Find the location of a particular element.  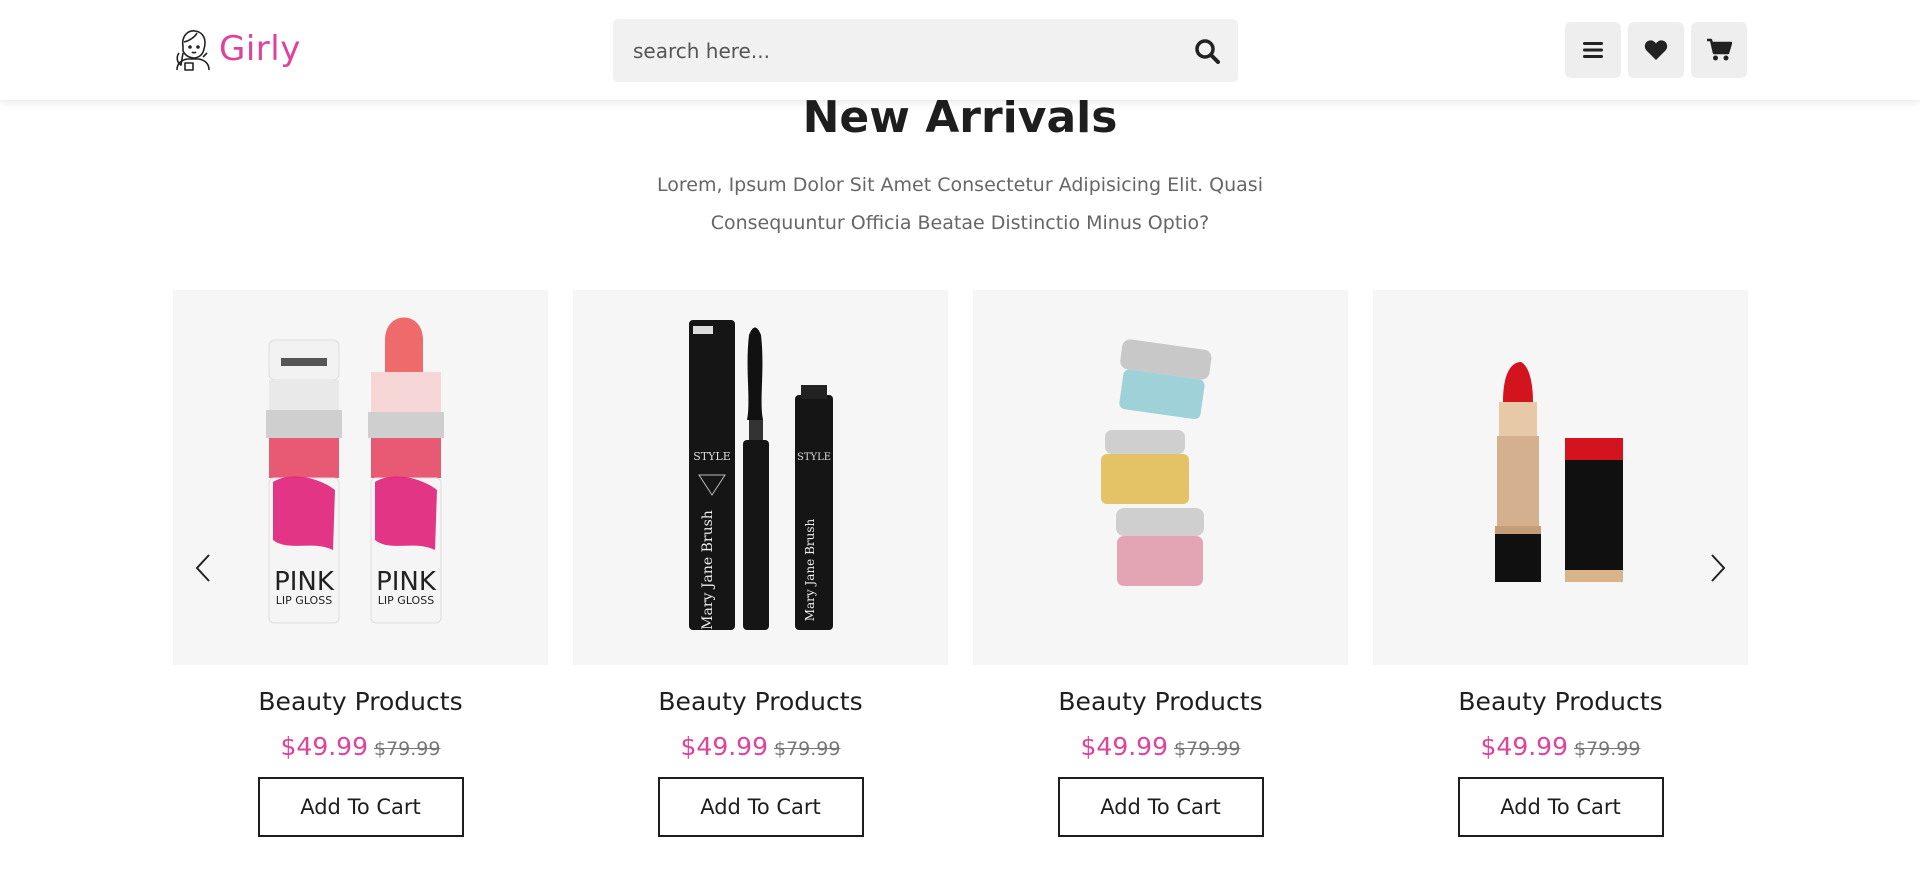

product-image-red-lipstick is located at coordinates (1560, 477).